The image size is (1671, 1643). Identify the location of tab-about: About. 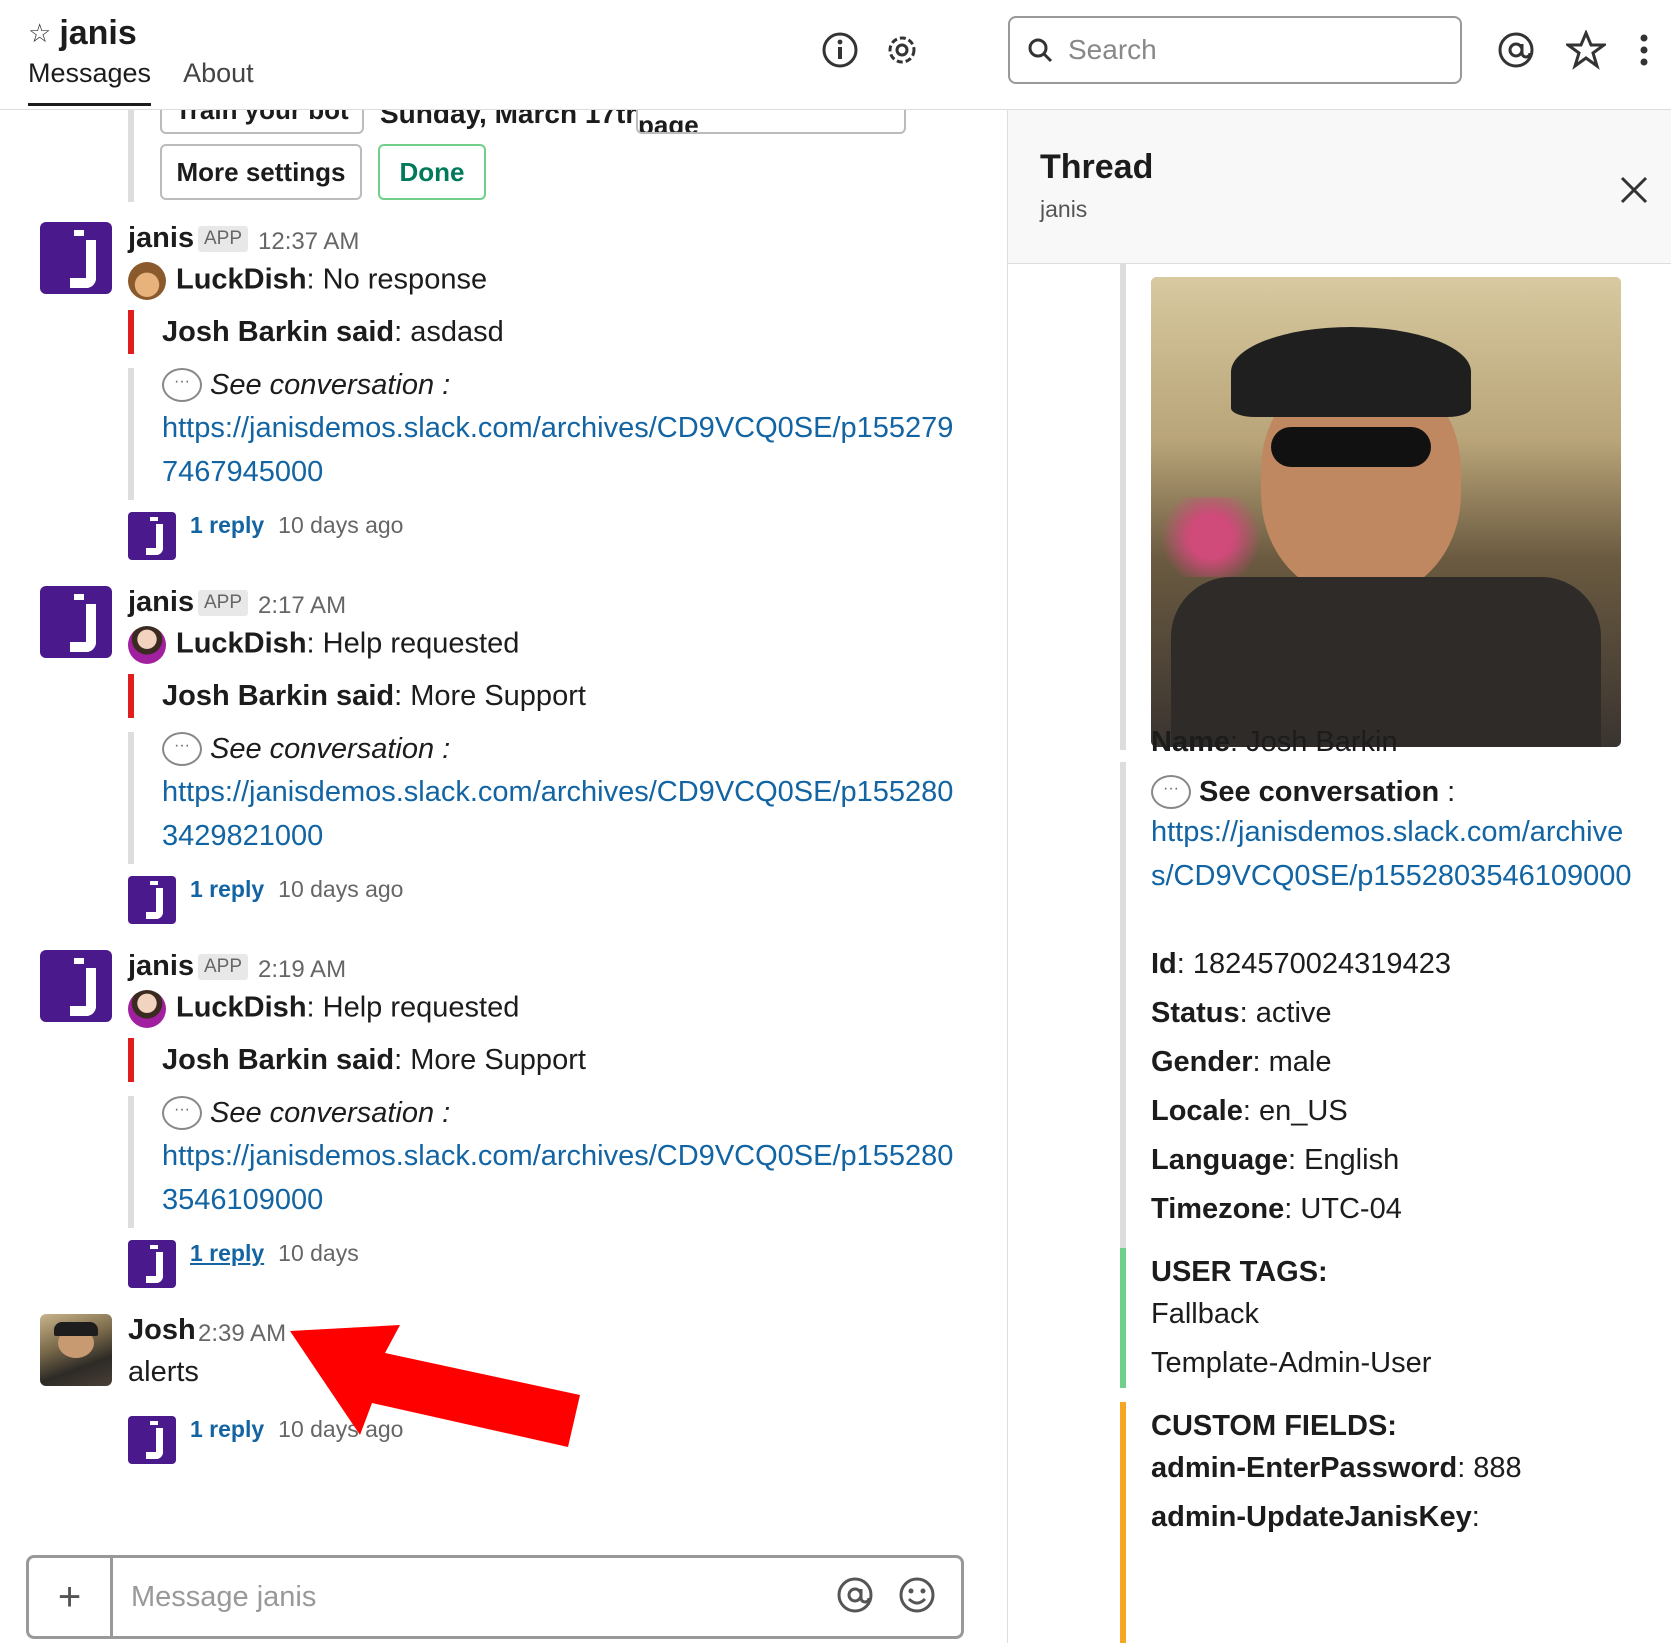
(218, 82).